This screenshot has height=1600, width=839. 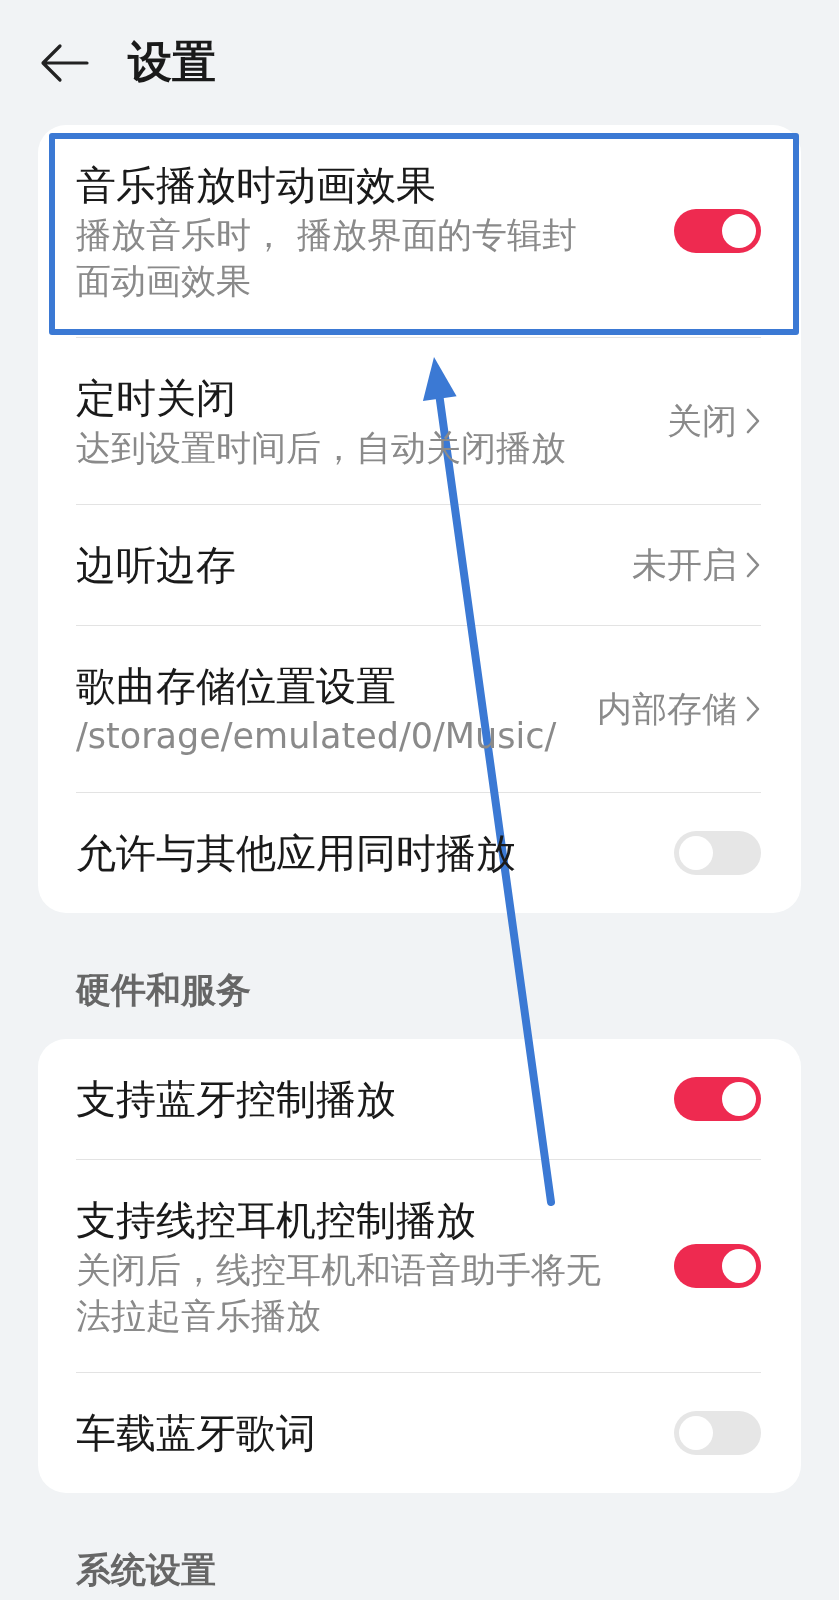 I want to click on setting-value: 内部存储, so click(x=679, y=709).